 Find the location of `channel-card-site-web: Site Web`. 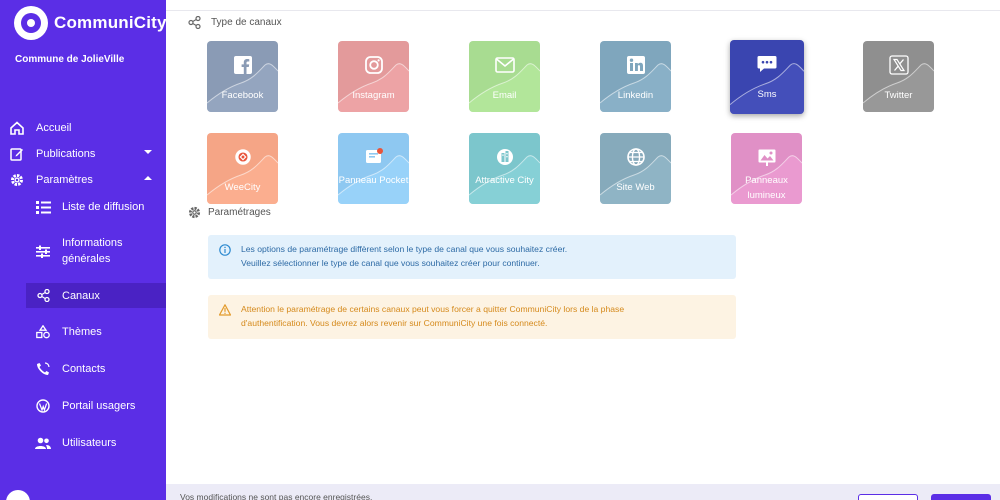

channel-card-site-web: Site Web is located at coordinates (635, 168).